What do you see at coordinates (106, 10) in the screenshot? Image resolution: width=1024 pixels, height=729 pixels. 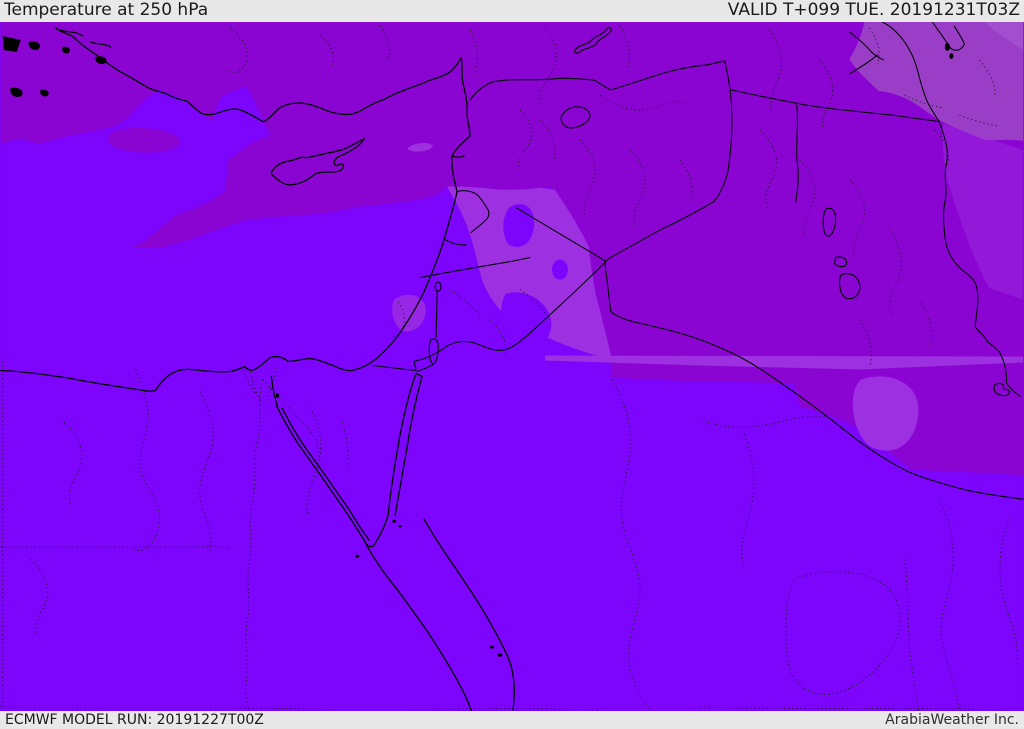 I see `page-title: Temperature at 250 hPa` at bounding box center [106, 10].